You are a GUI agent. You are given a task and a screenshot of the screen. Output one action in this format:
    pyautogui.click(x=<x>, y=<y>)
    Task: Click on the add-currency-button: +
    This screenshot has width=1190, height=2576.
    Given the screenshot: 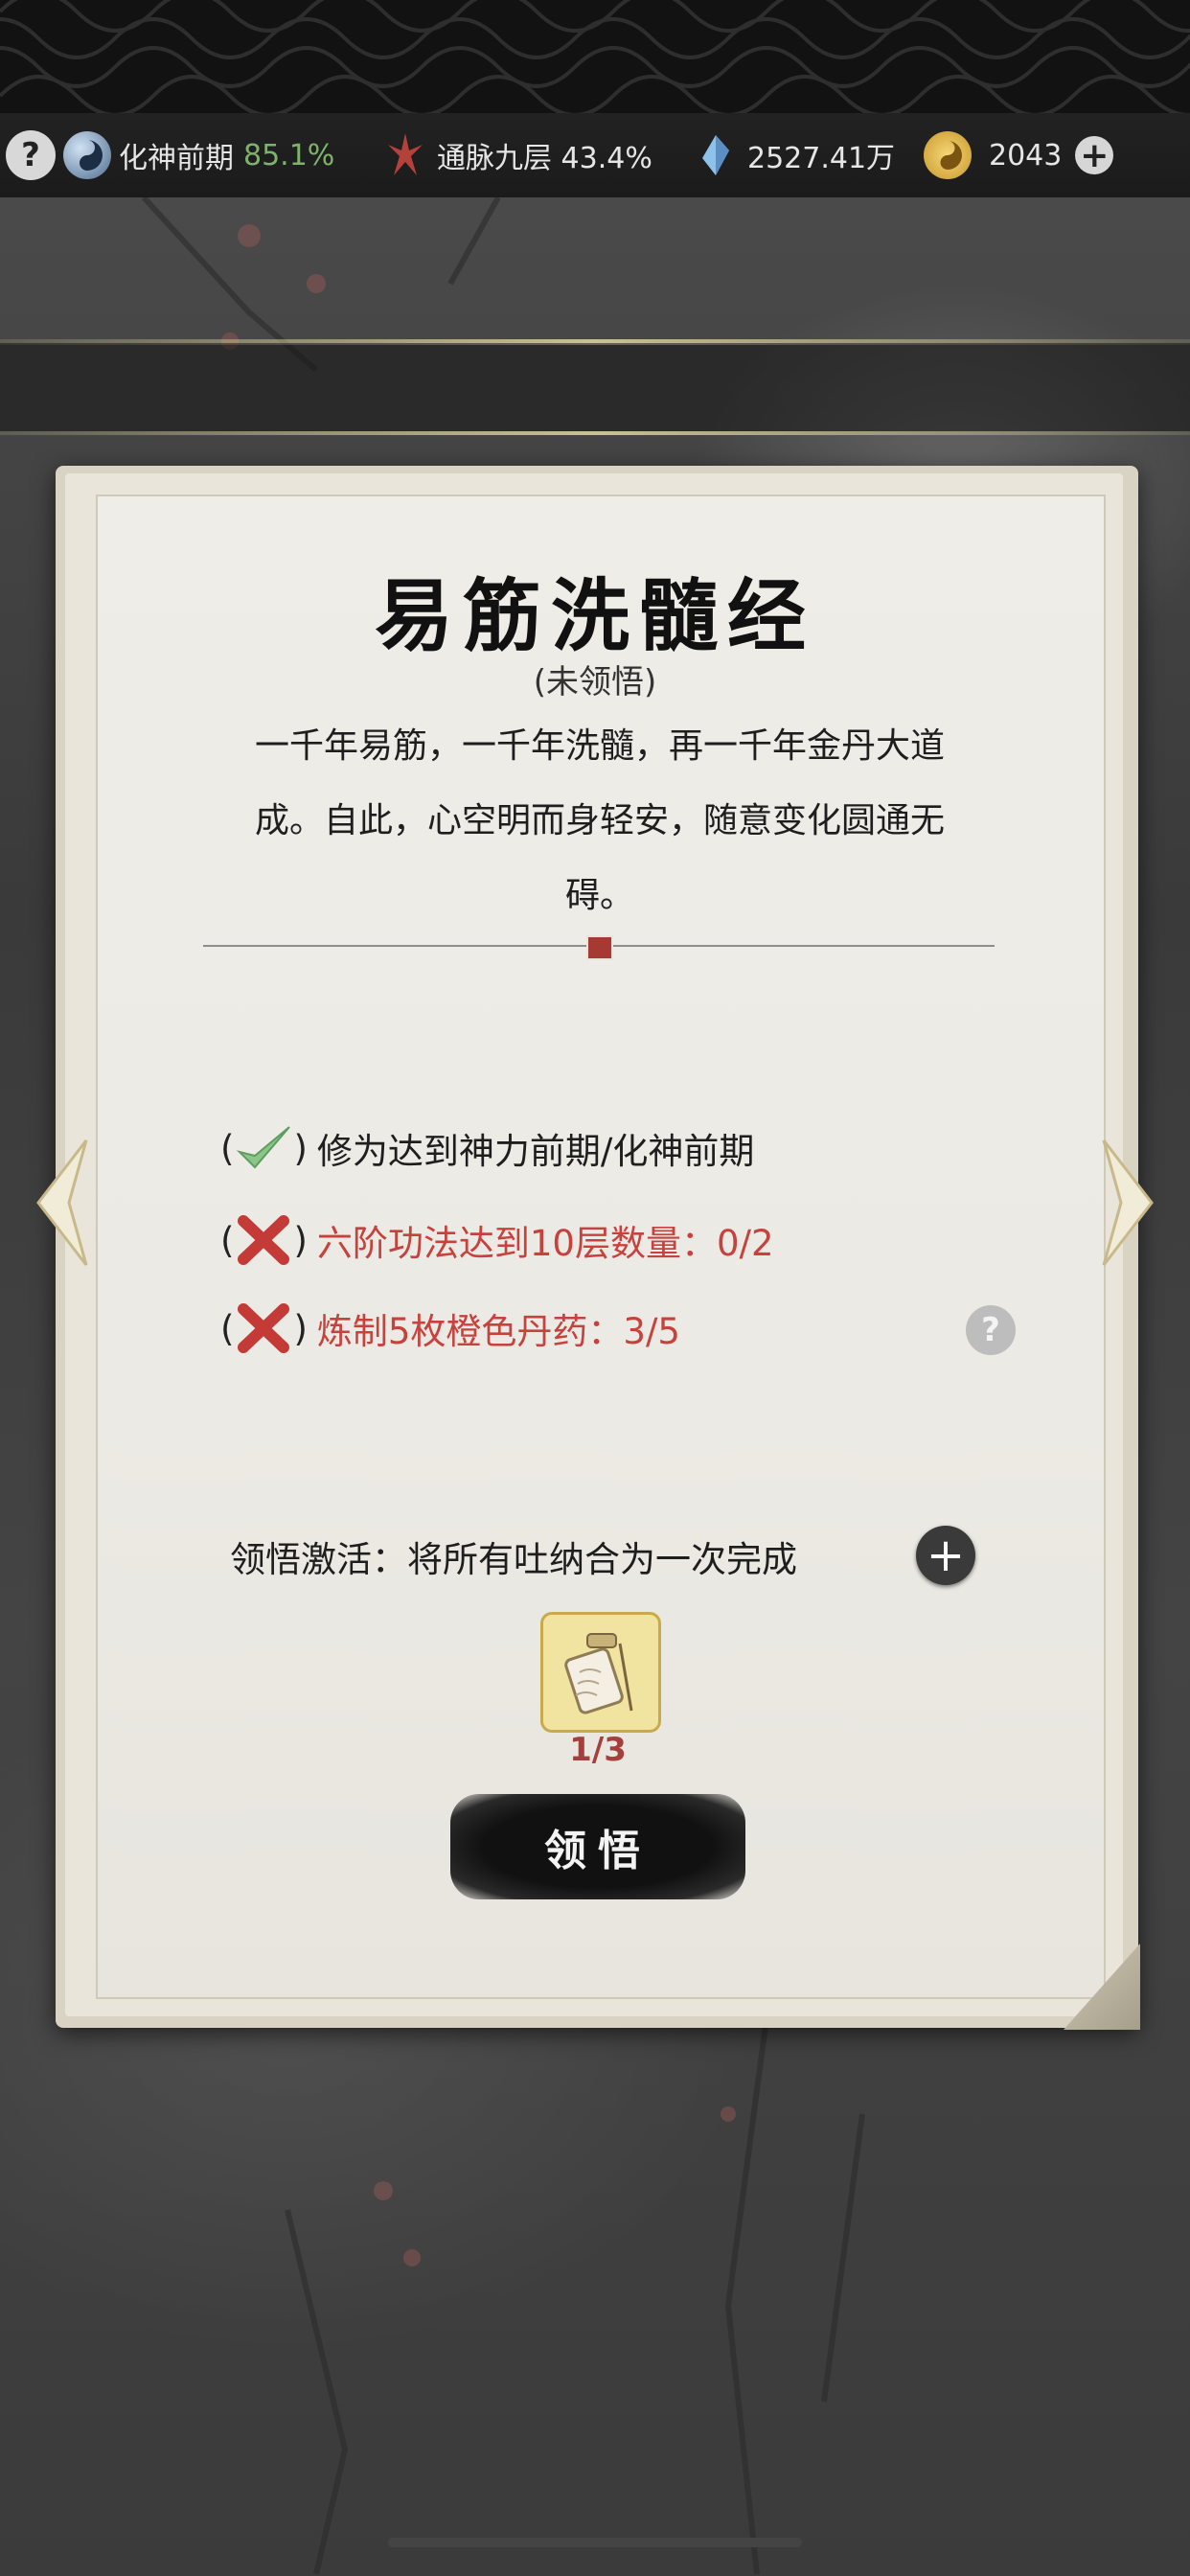 What is the action you would take?
    pyautogui.click(x=1095, y=155)
    